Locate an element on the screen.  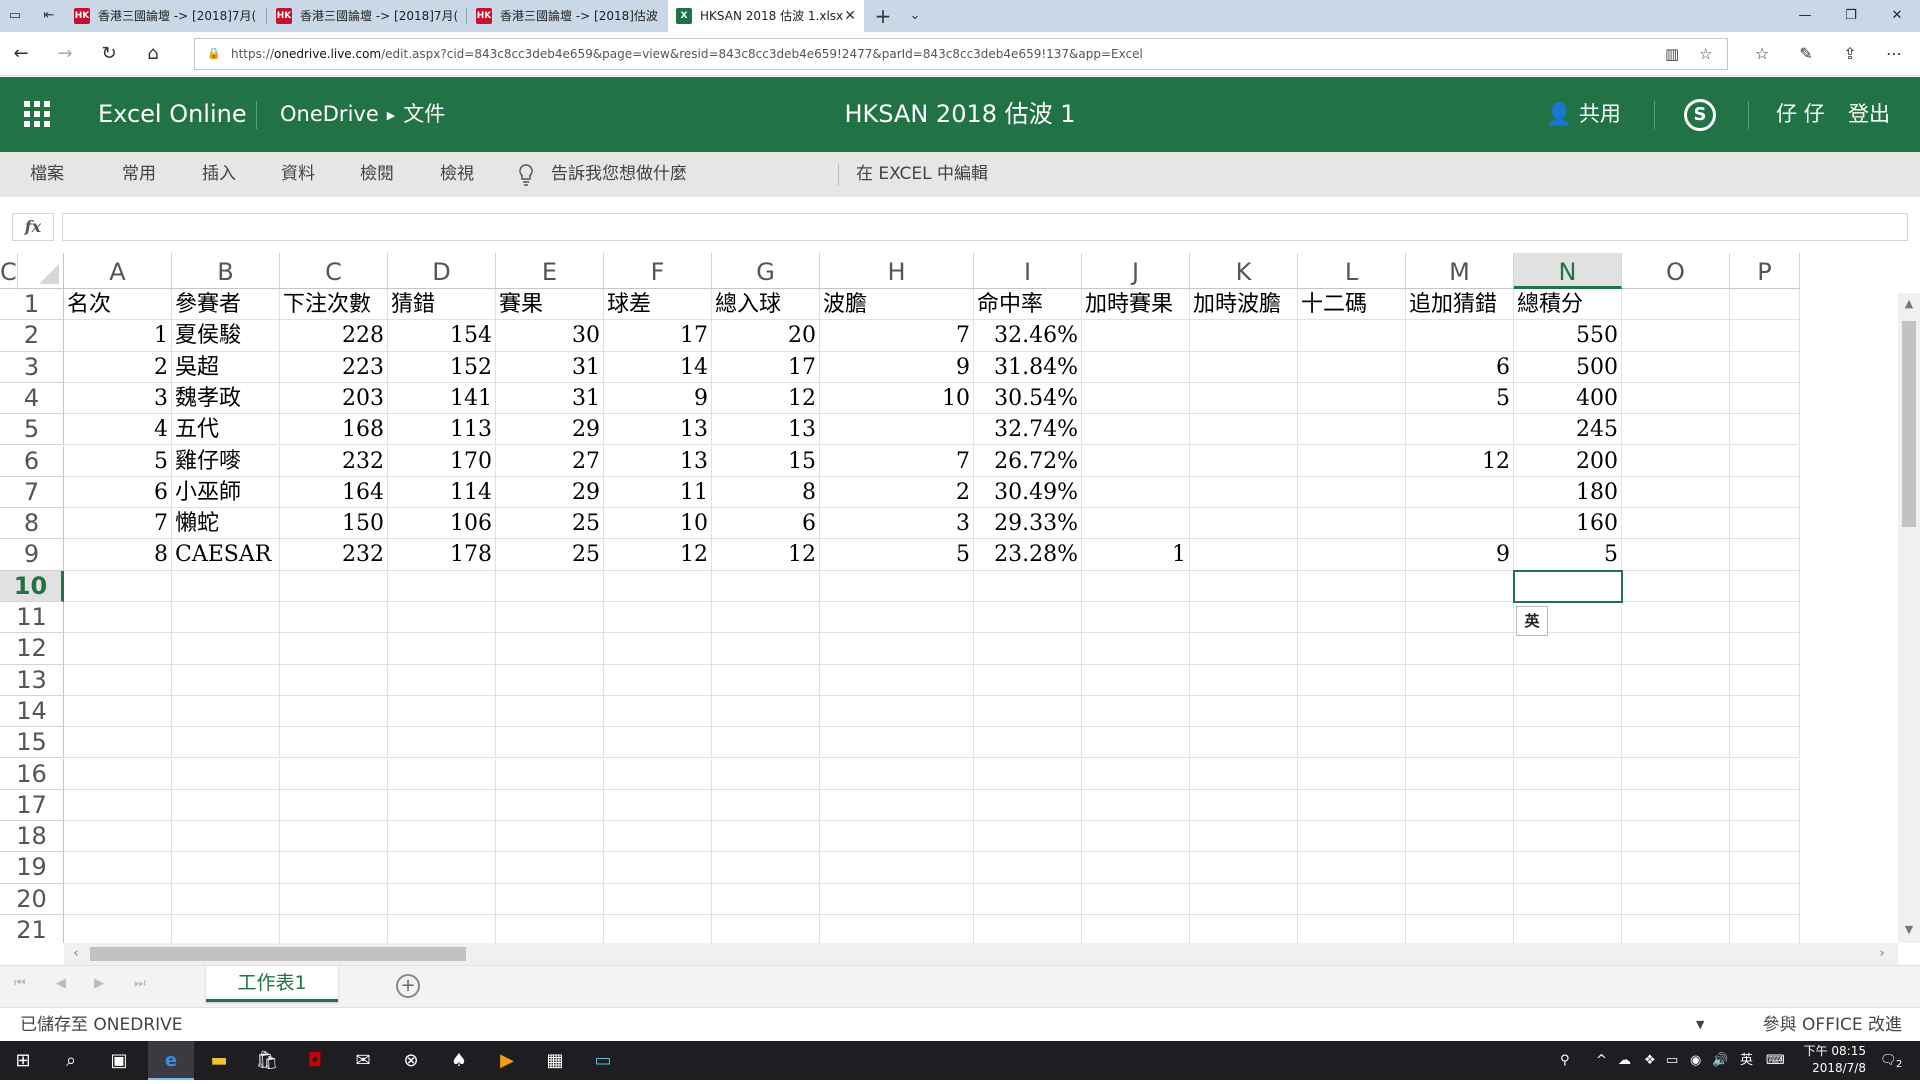
header-cell: 球差 is located at coordinates (658, 305).